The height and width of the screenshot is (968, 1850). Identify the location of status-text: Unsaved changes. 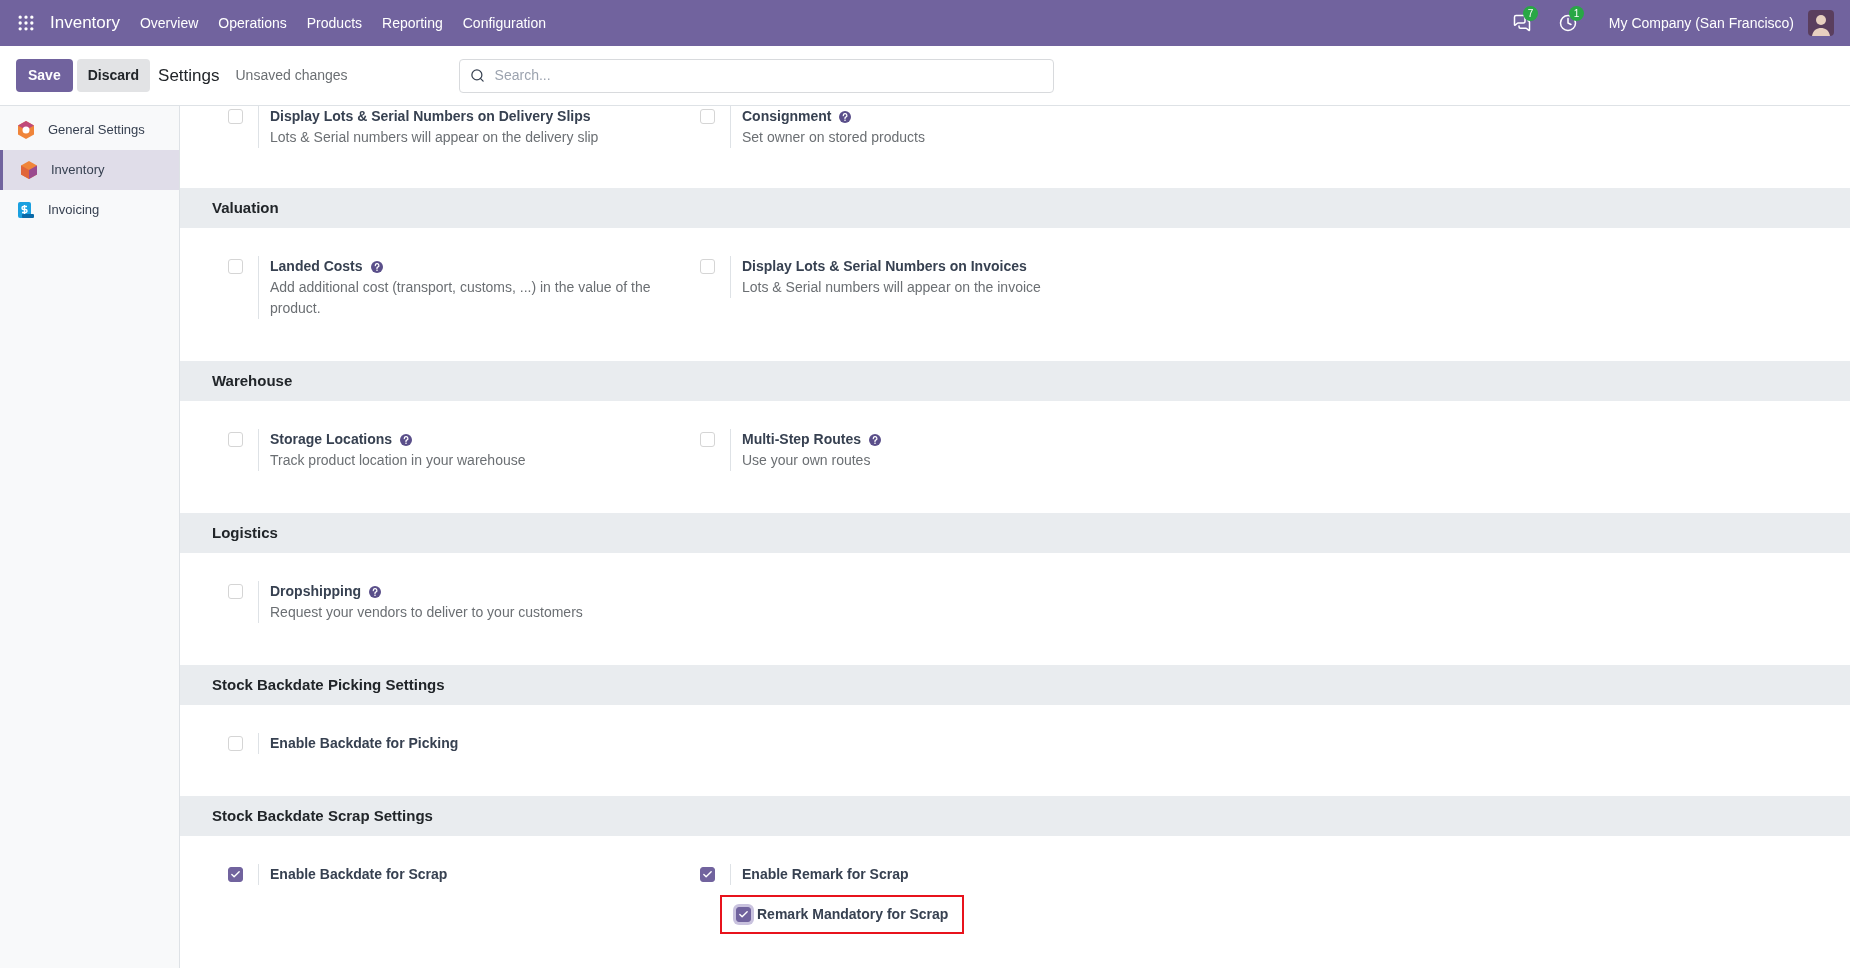
(291, 75).